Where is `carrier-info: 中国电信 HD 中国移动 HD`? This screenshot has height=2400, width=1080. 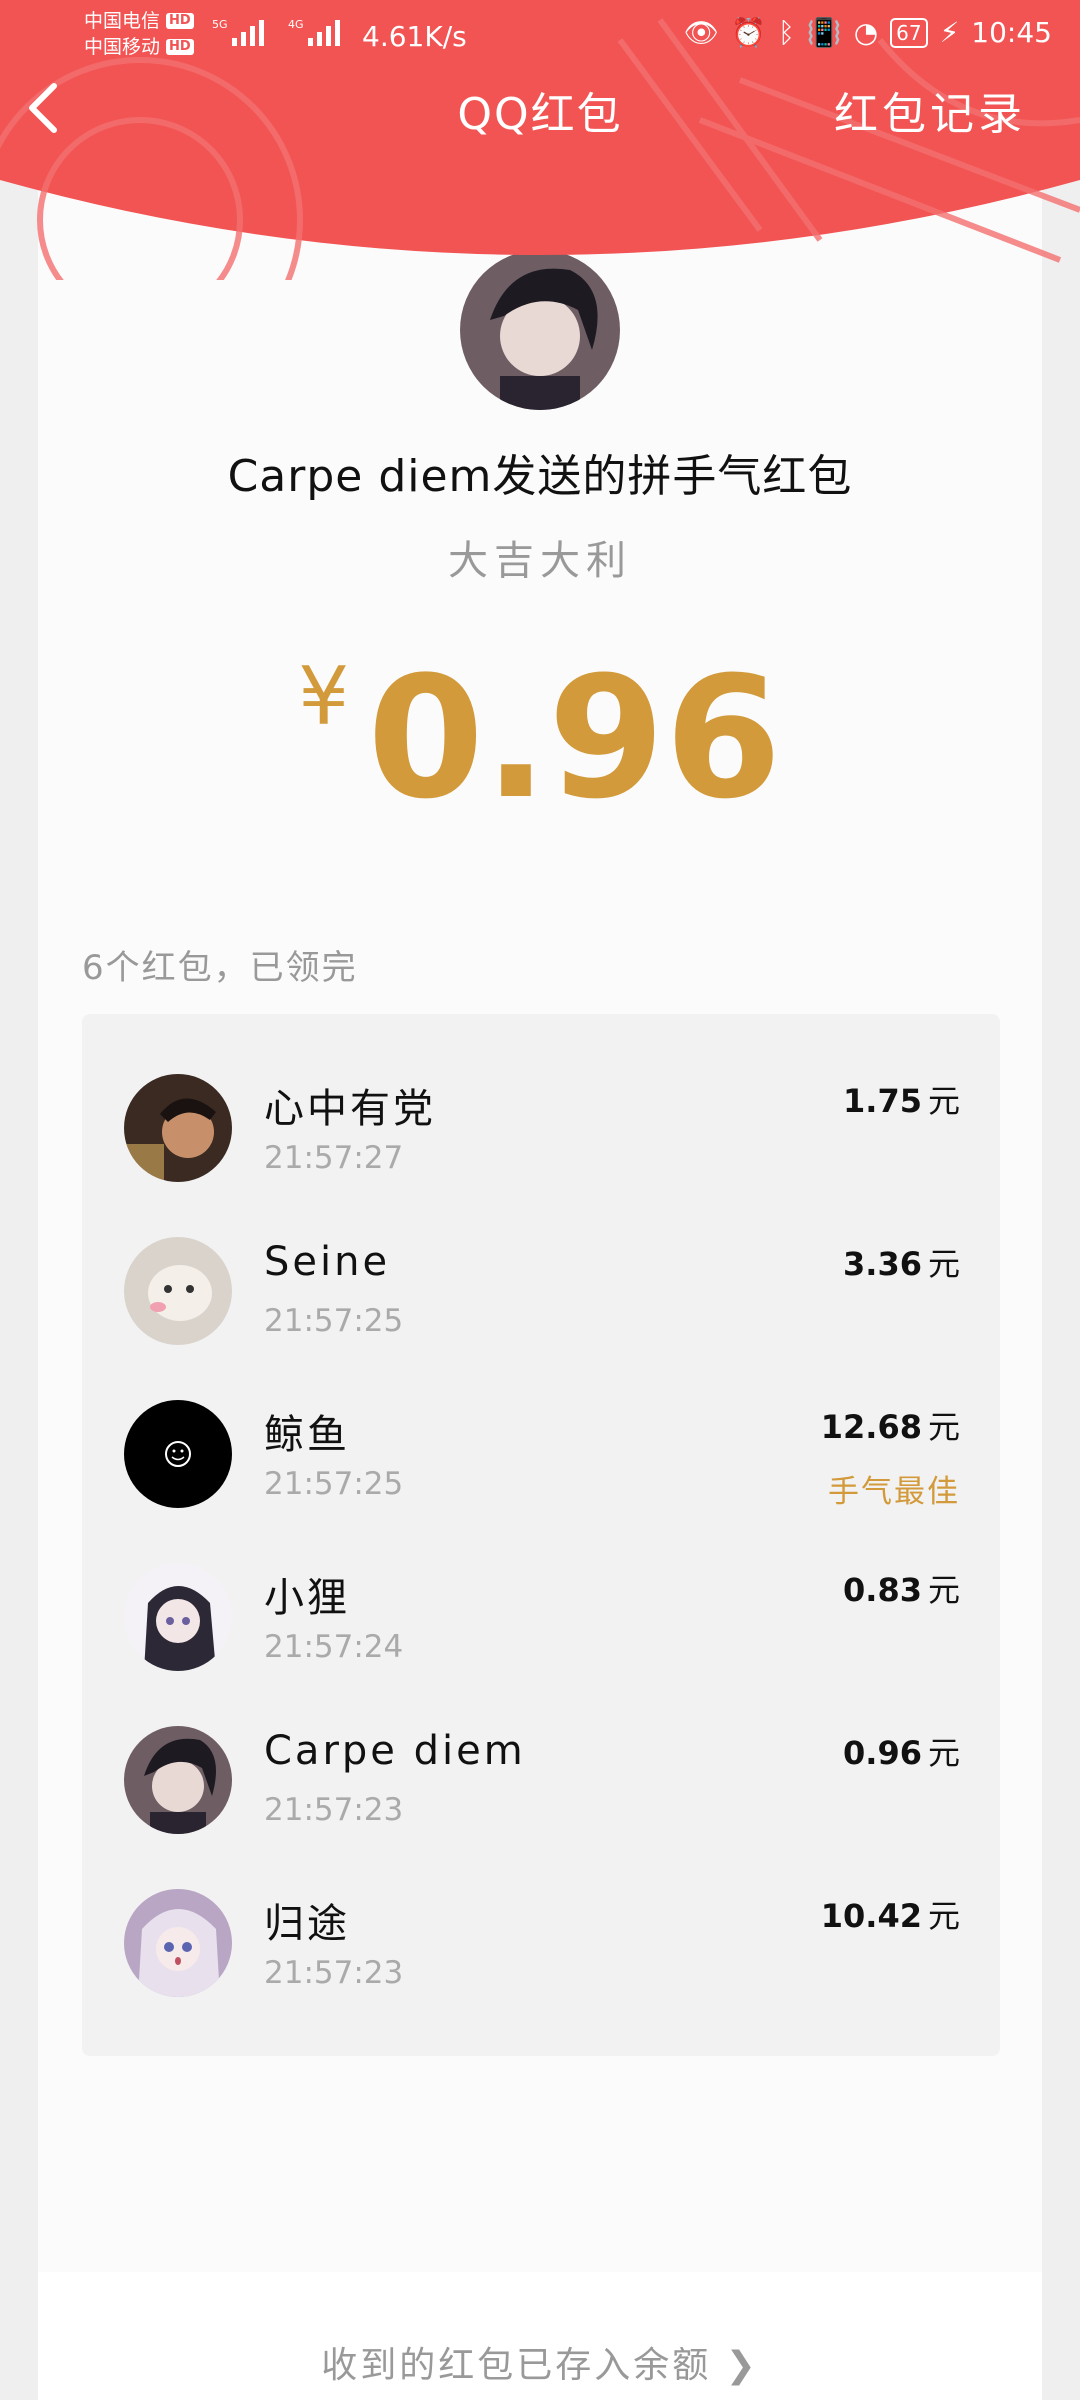 carrier-info: 中国电信 HD 中国移动 HD is located at coordinates (139, 34).